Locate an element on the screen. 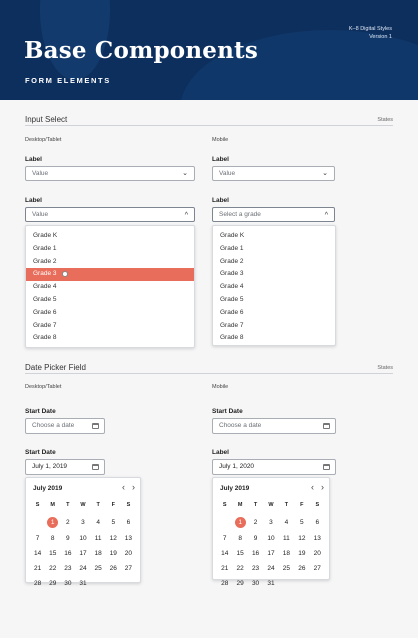 Image resolution: width=418 pixels, height=638 pixels. grade-select-desktop-open: Value ^ is located at coordinates (110, 214).